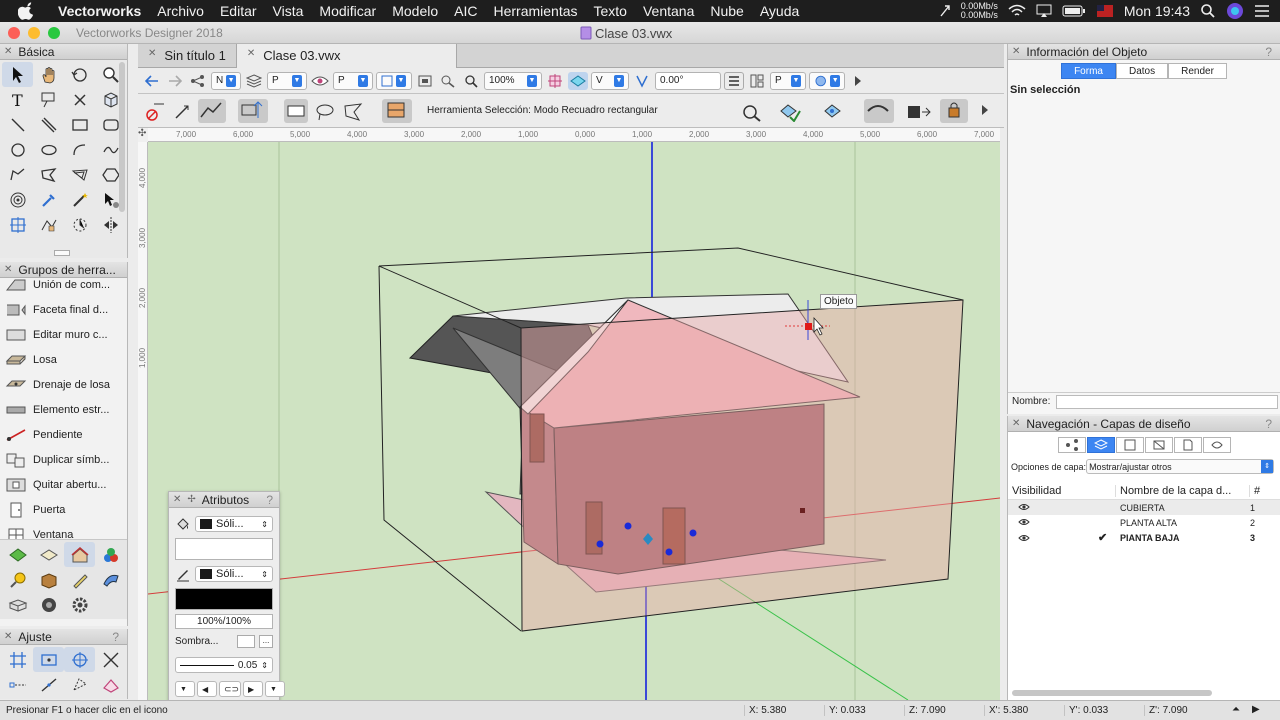  What do you see at coordinates (1129, 445) in the screenshot?
I see `nav-tab-sheet-layers` at bounding box center [1129, 445].